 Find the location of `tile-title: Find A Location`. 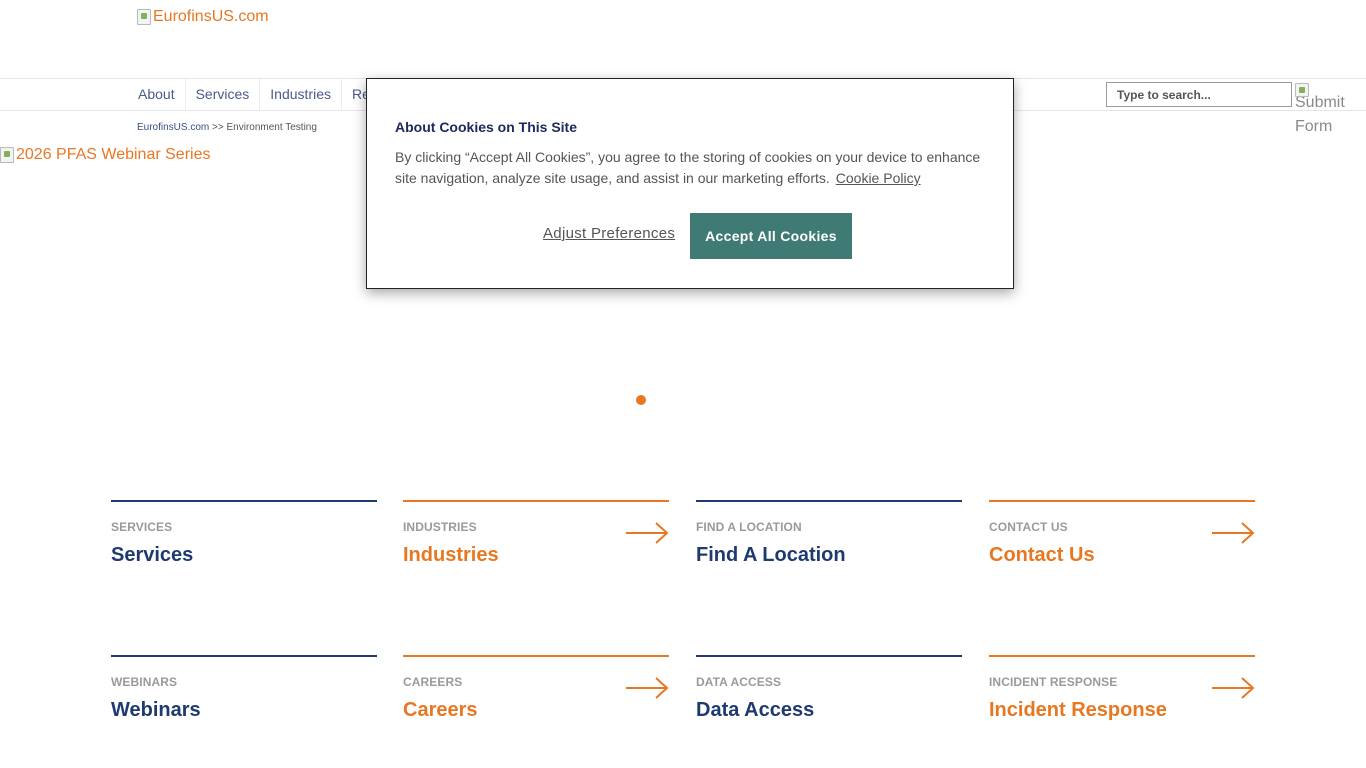

tile-title: Find A Location is located at coordinates (771, 555).